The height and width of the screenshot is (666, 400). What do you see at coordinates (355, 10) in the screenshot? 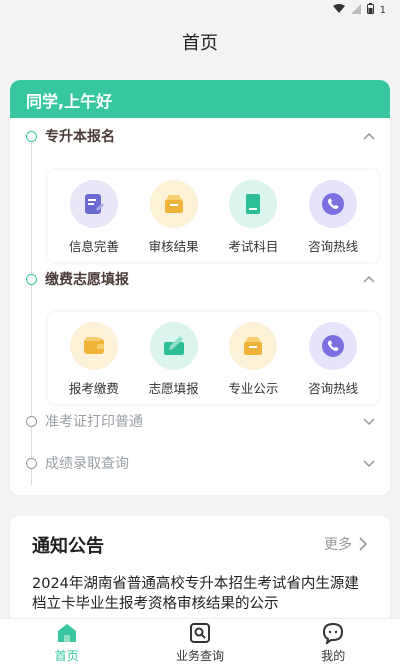
I see `signal-icon` at bounding box center [355, 10].